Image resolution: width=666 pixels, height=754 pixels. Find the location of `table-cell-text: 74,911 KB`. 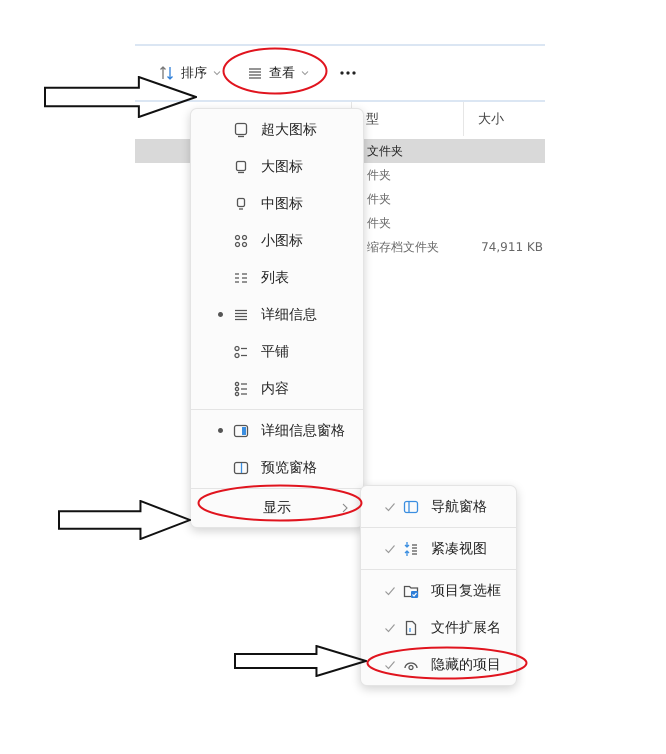

table-cell-text: 74,911 KB is located at coordinates (511, 247).